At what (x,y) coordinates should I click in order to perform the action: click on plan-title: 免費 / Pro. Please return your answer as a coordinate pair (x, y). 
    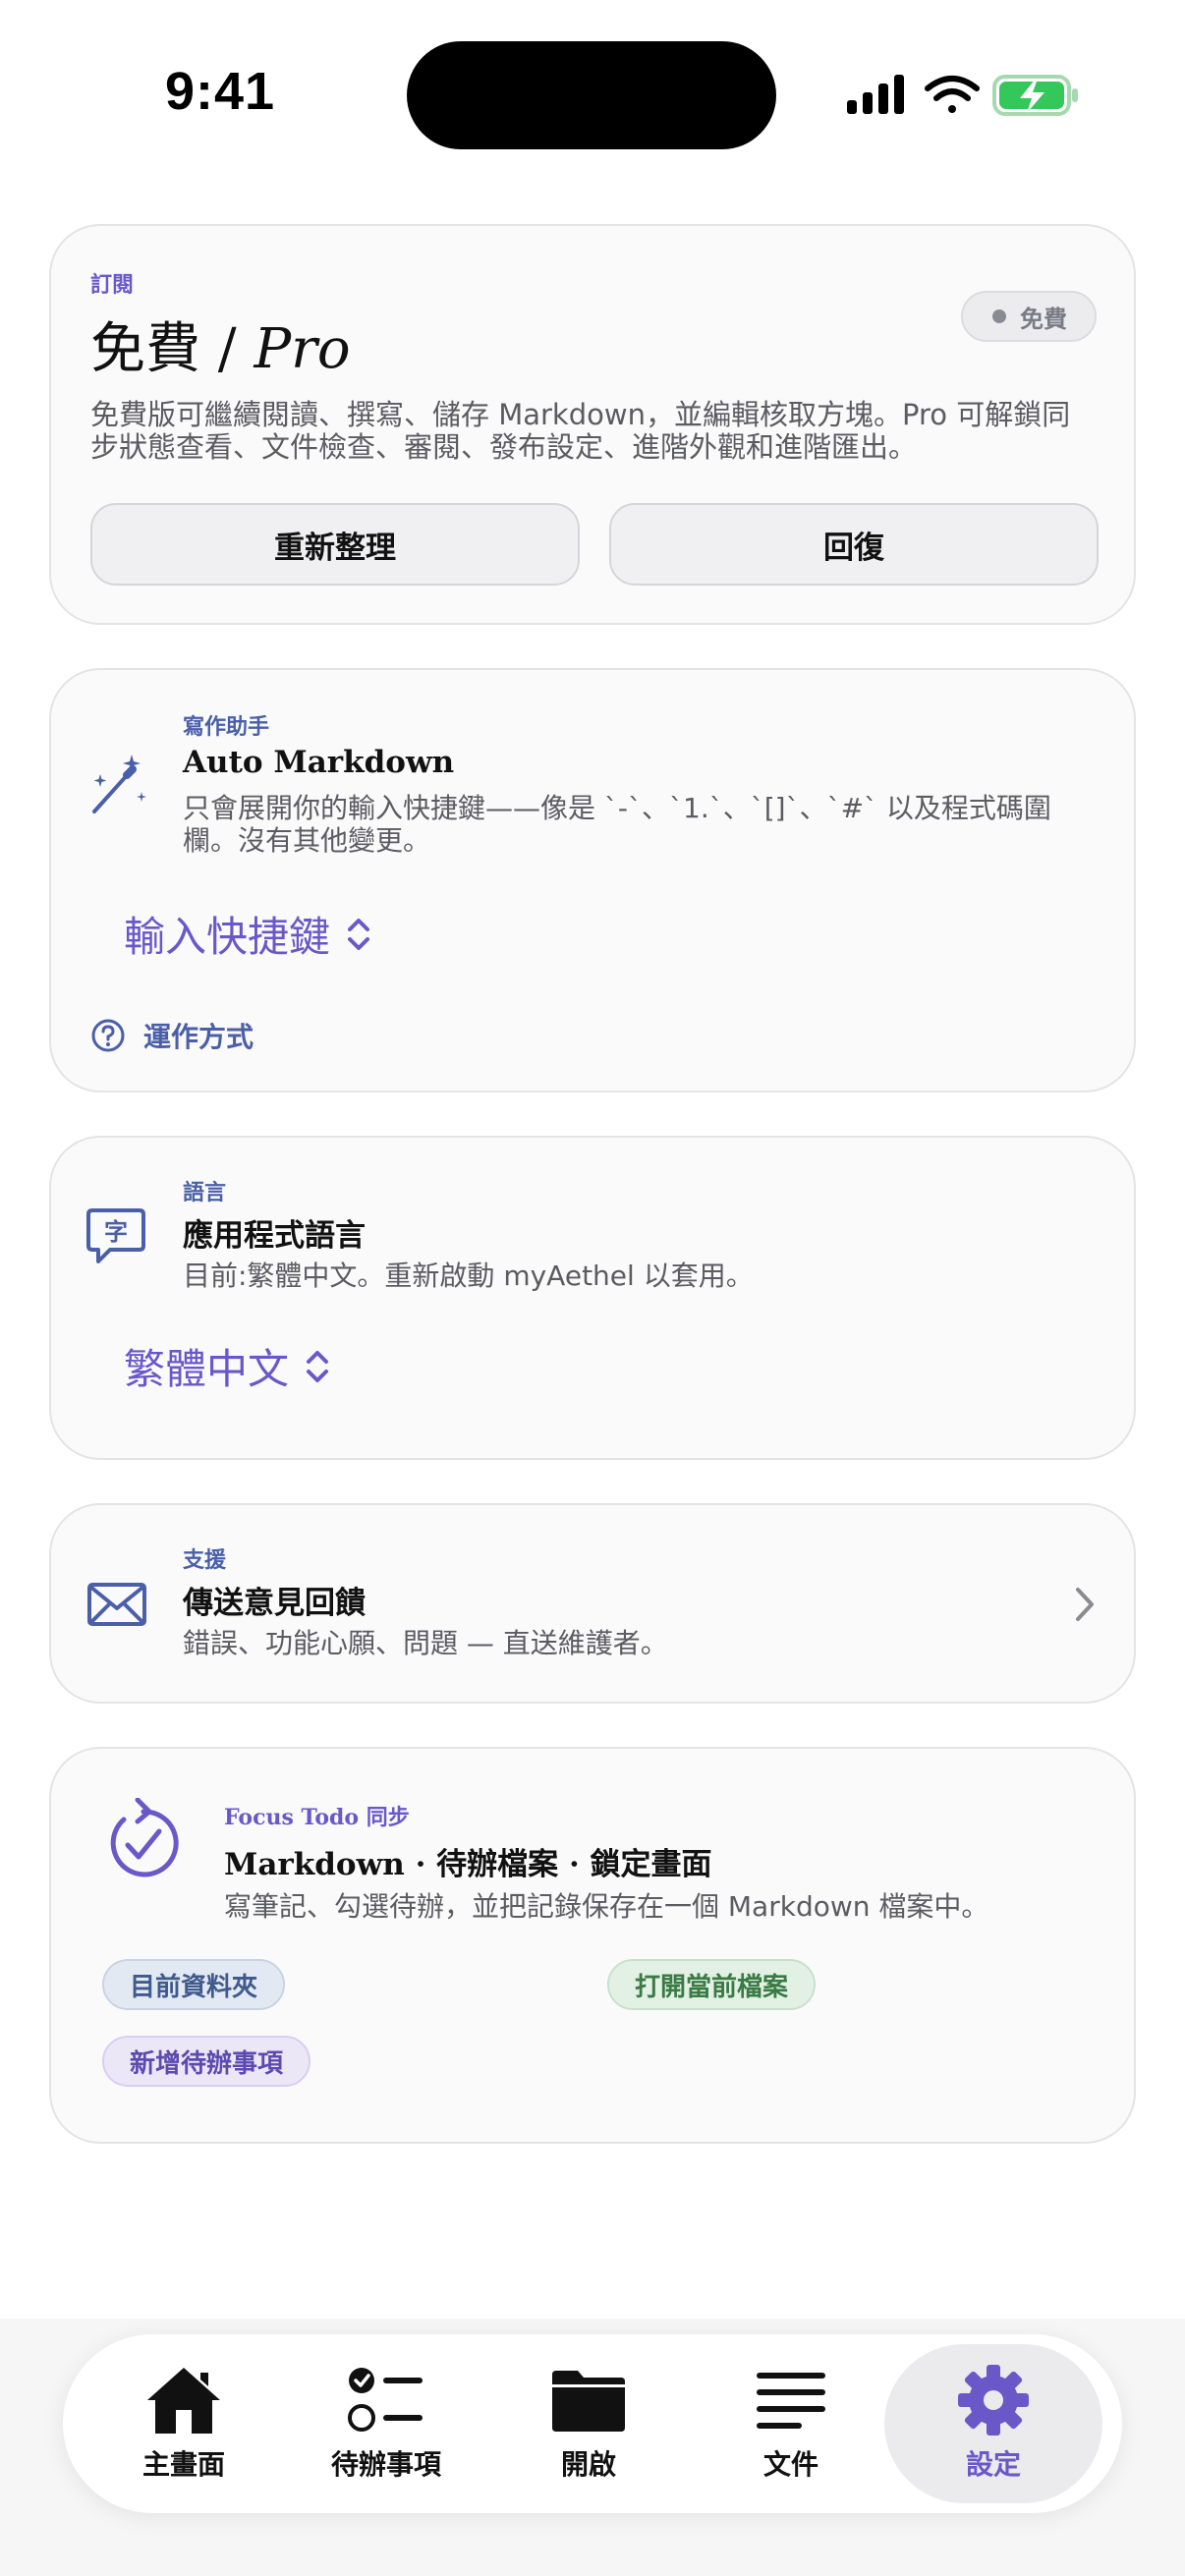
    Looking at the image, I should click on (221, 344).